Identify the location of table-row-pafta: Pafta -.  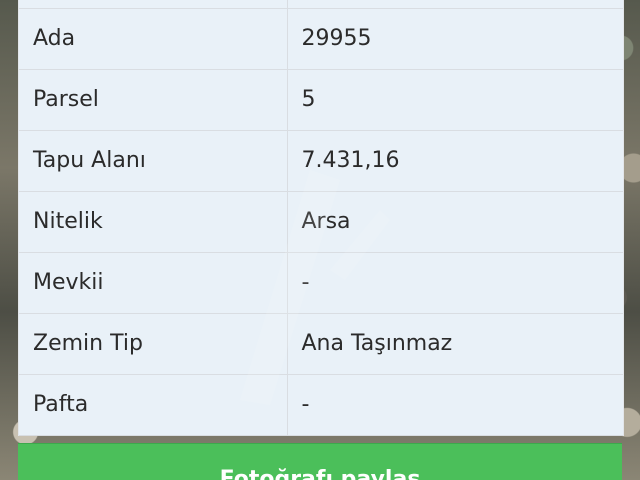
(321, 405).